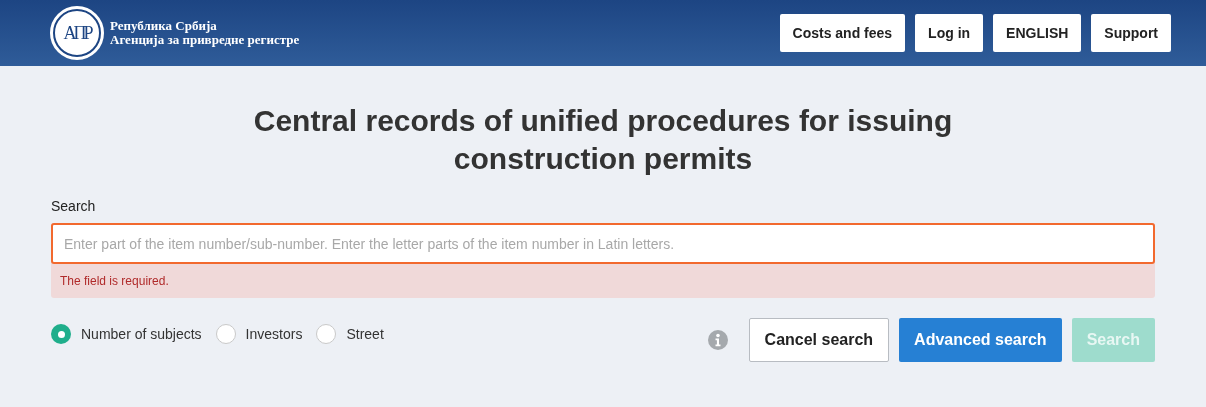 This screenshot has width=1206, height=407. What do you see at coordinates (1131, 33) in the screenshot?
I see `nav-button: Support` at bounding box center [1131, 33].